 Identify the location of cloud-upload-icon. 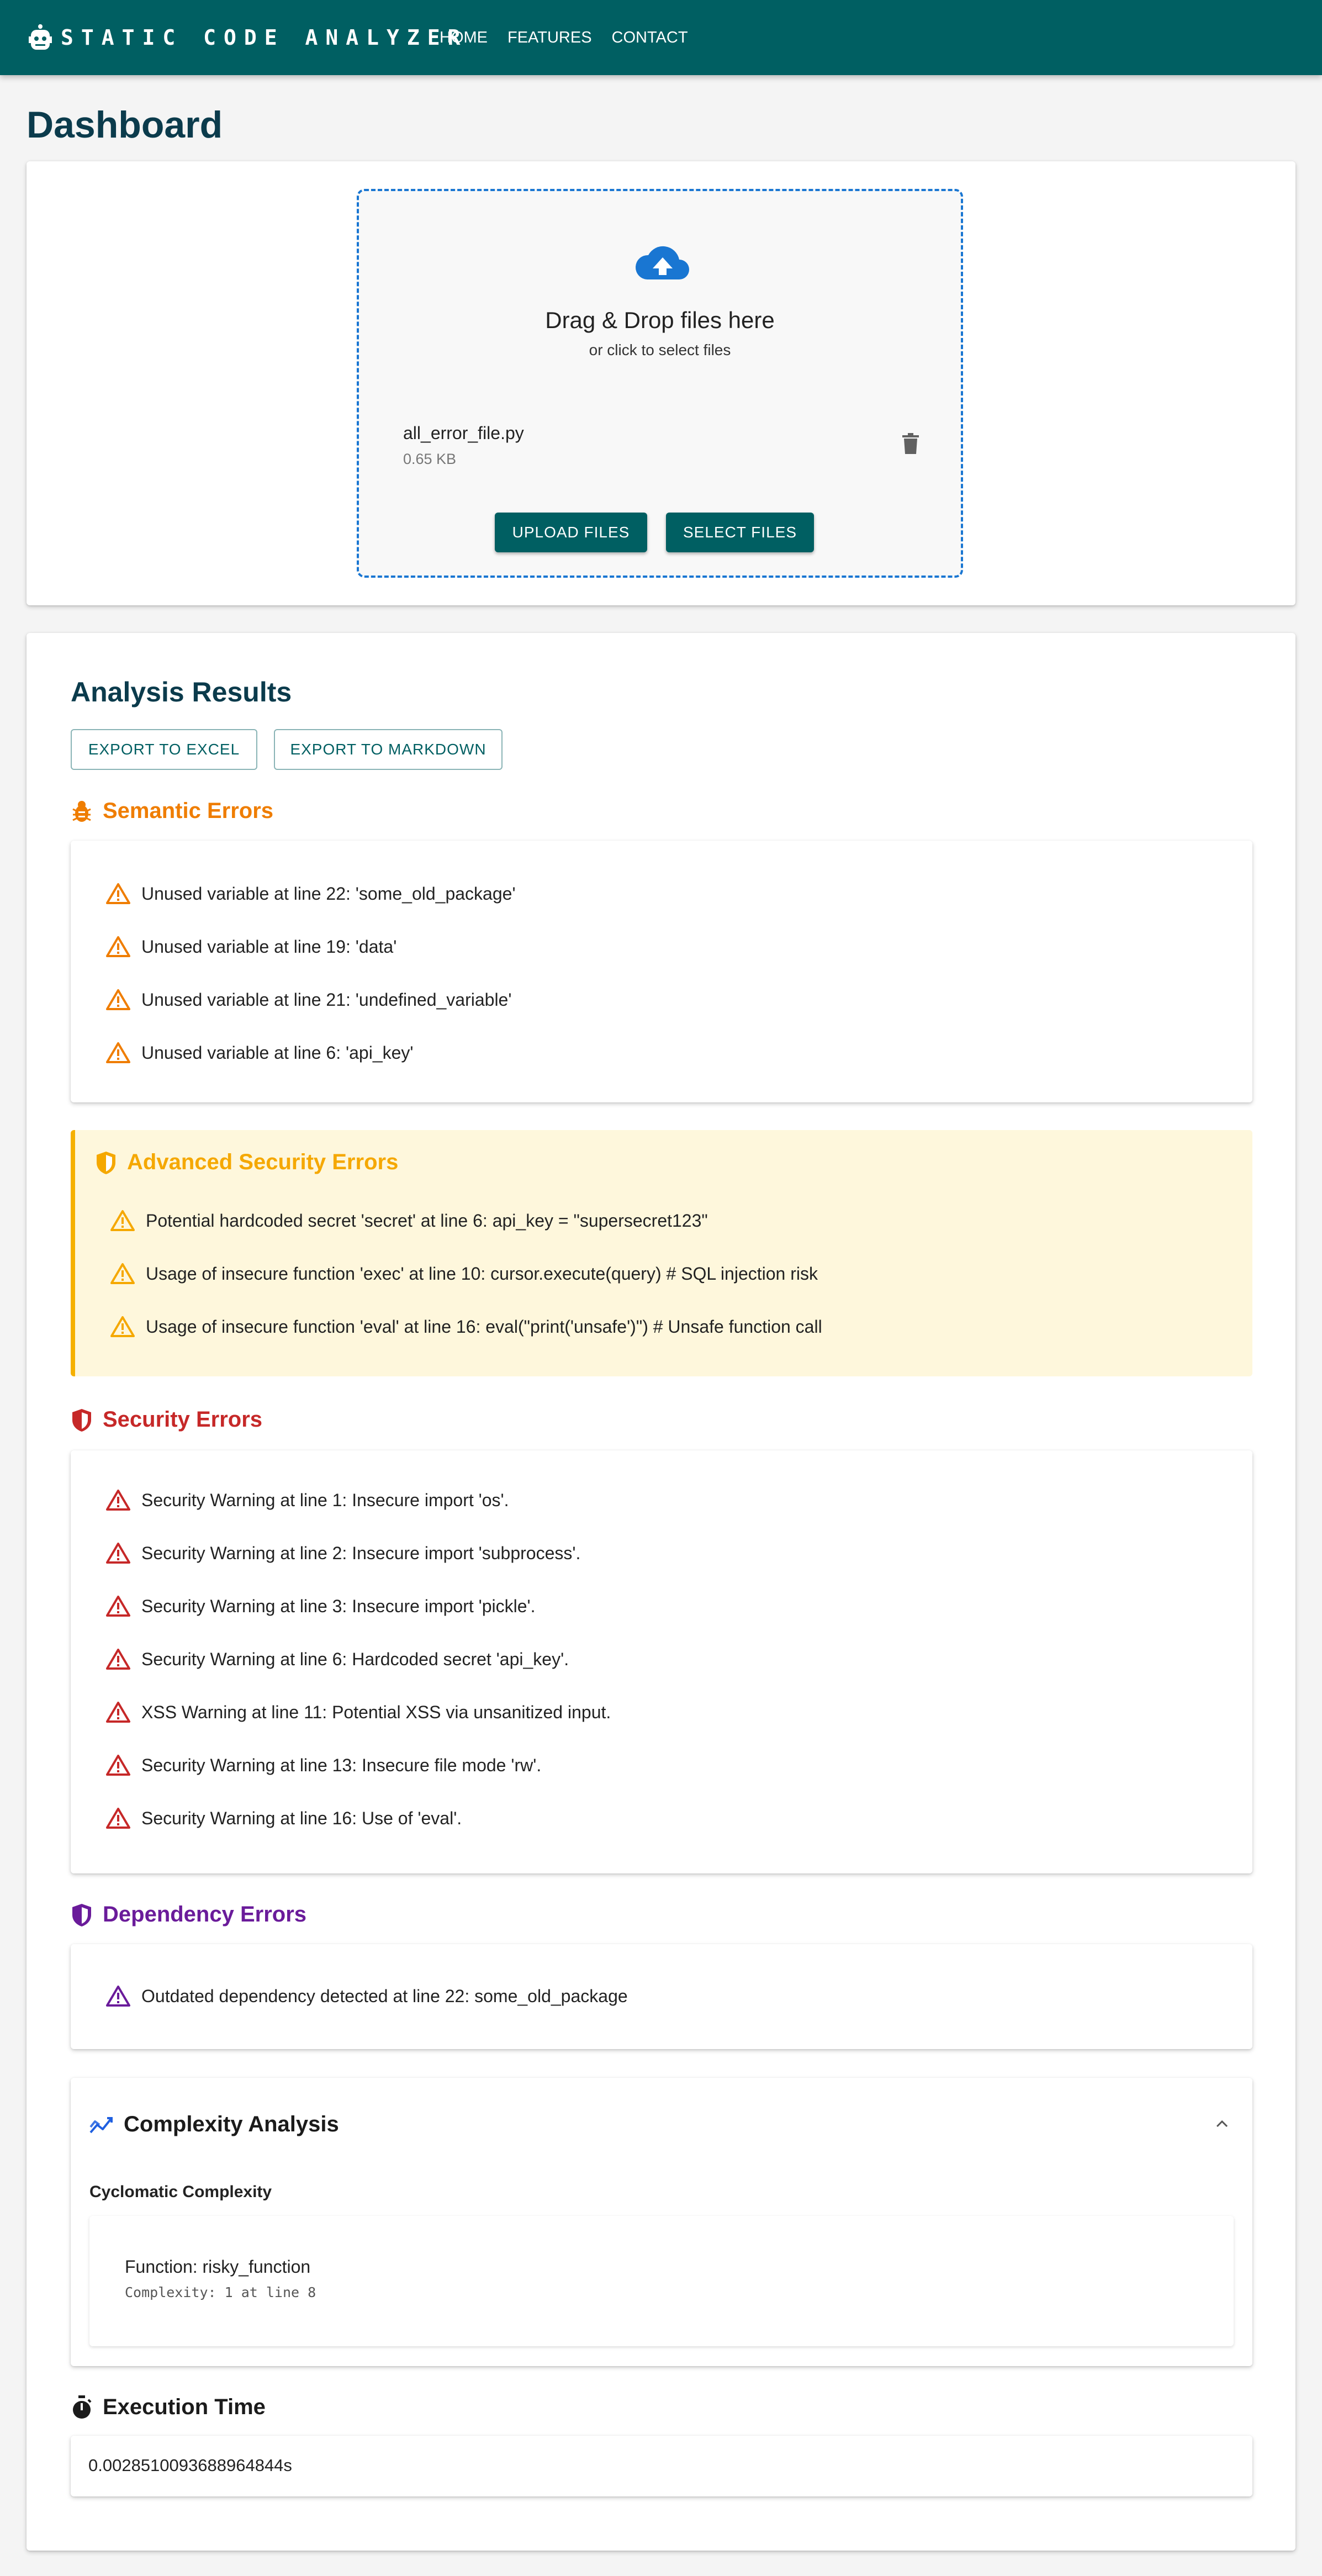
(662, 262).